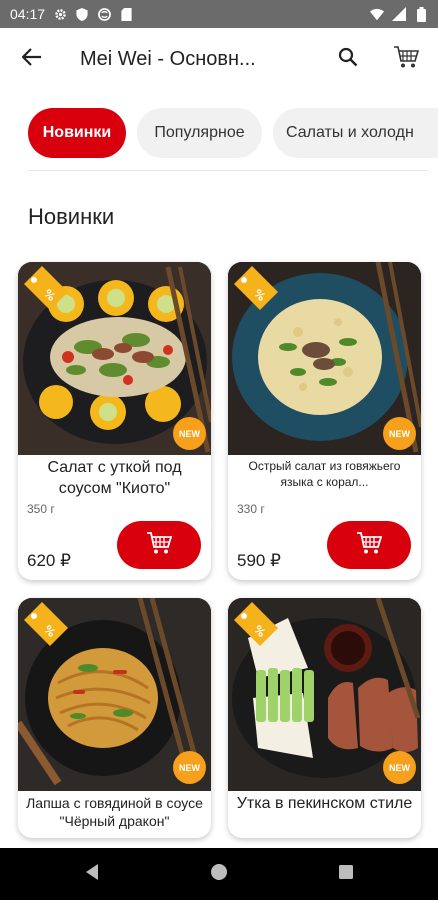 The width and height of the screenshot is (438, 900). I want to click on category-chip-popular: Популярное, so click(199, 133).